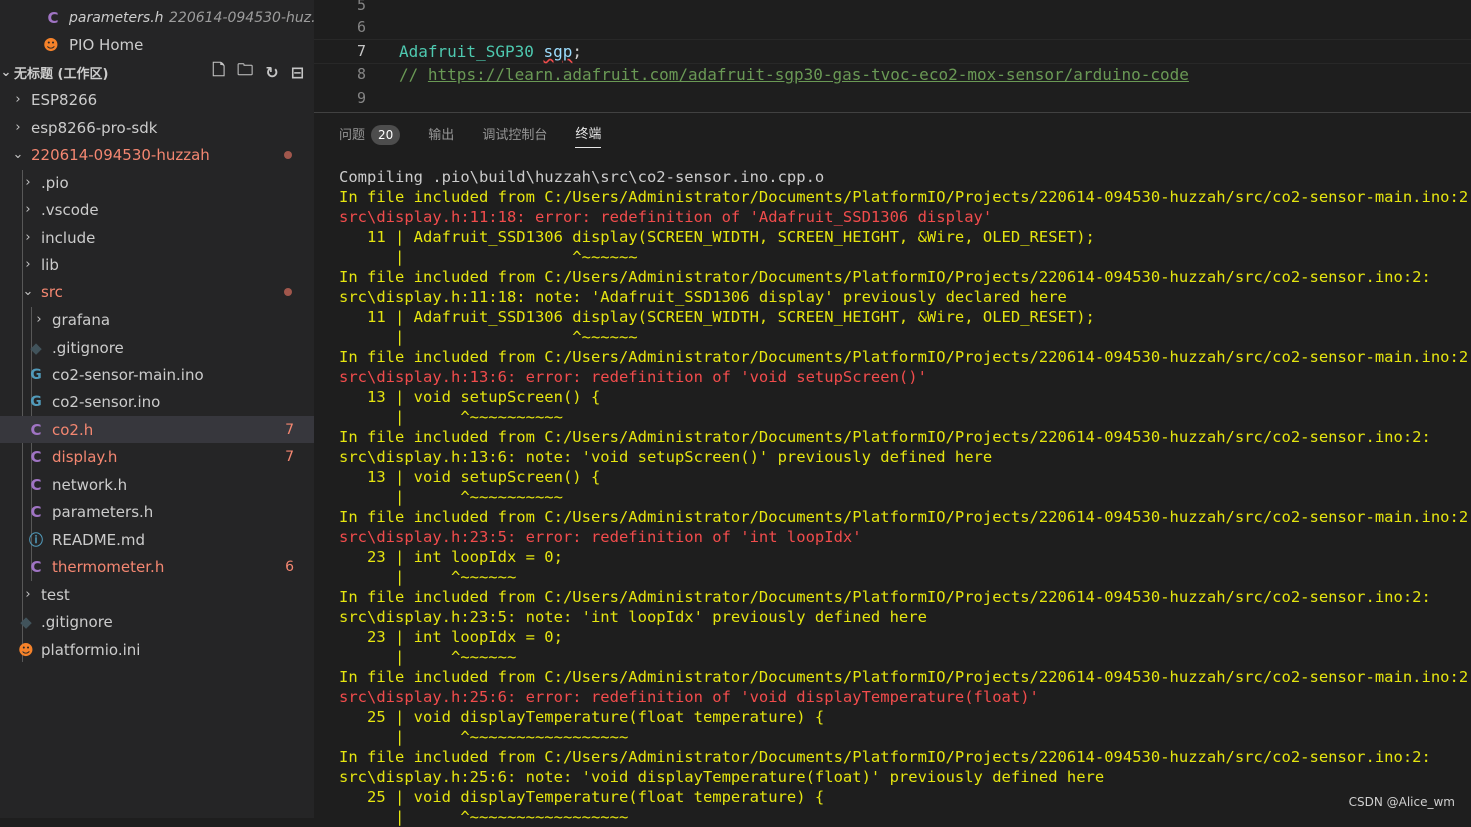 This screenshot has width=1471, height=827. I want to click on terminal-line: | ^~~~~~~~~~~, so click(451, 497).